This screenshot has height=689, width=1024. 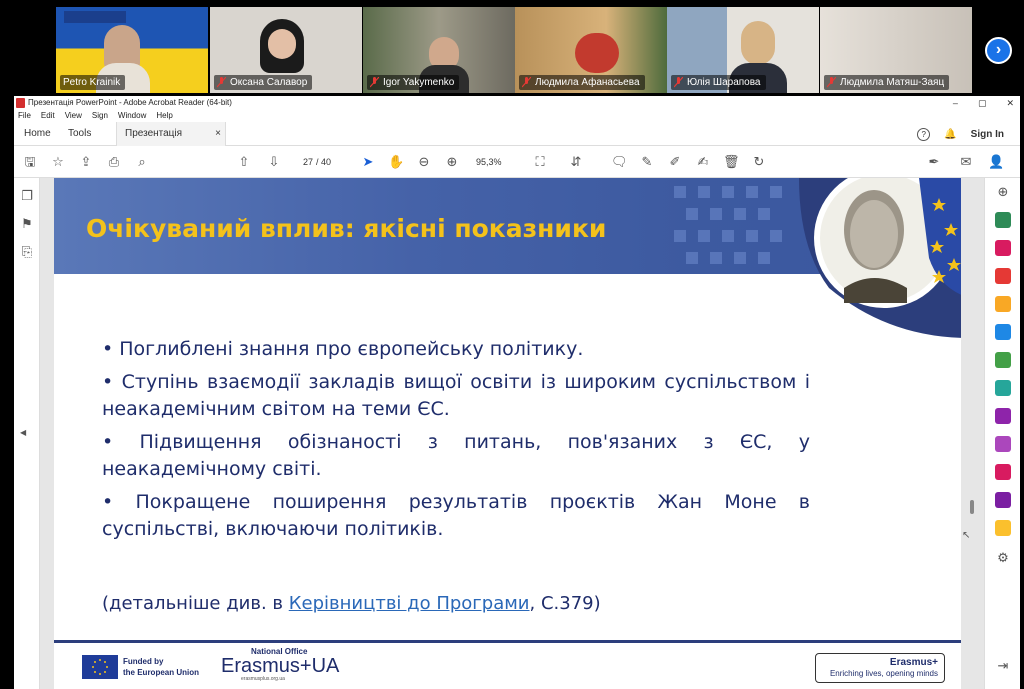 I want to click on tab-tools: Tools, so click(x=79, y=134).